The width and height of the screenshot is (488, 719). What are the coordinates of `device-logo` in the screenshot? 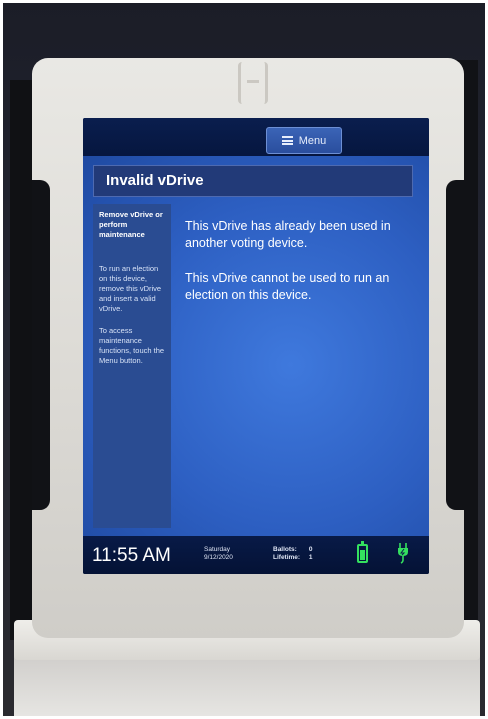 It's located at (253, 83).